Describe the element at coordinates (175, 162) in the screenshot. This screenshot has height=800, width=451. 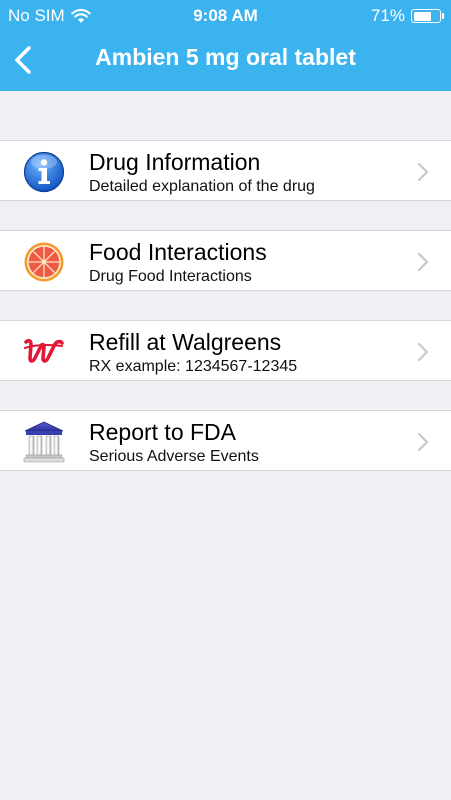
I see `menu-item-title: Drug Information` at that location.